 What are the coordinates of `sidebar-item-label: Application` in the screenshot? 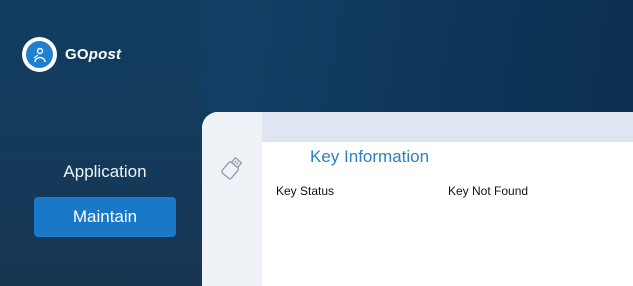 It's located at (105, 171).